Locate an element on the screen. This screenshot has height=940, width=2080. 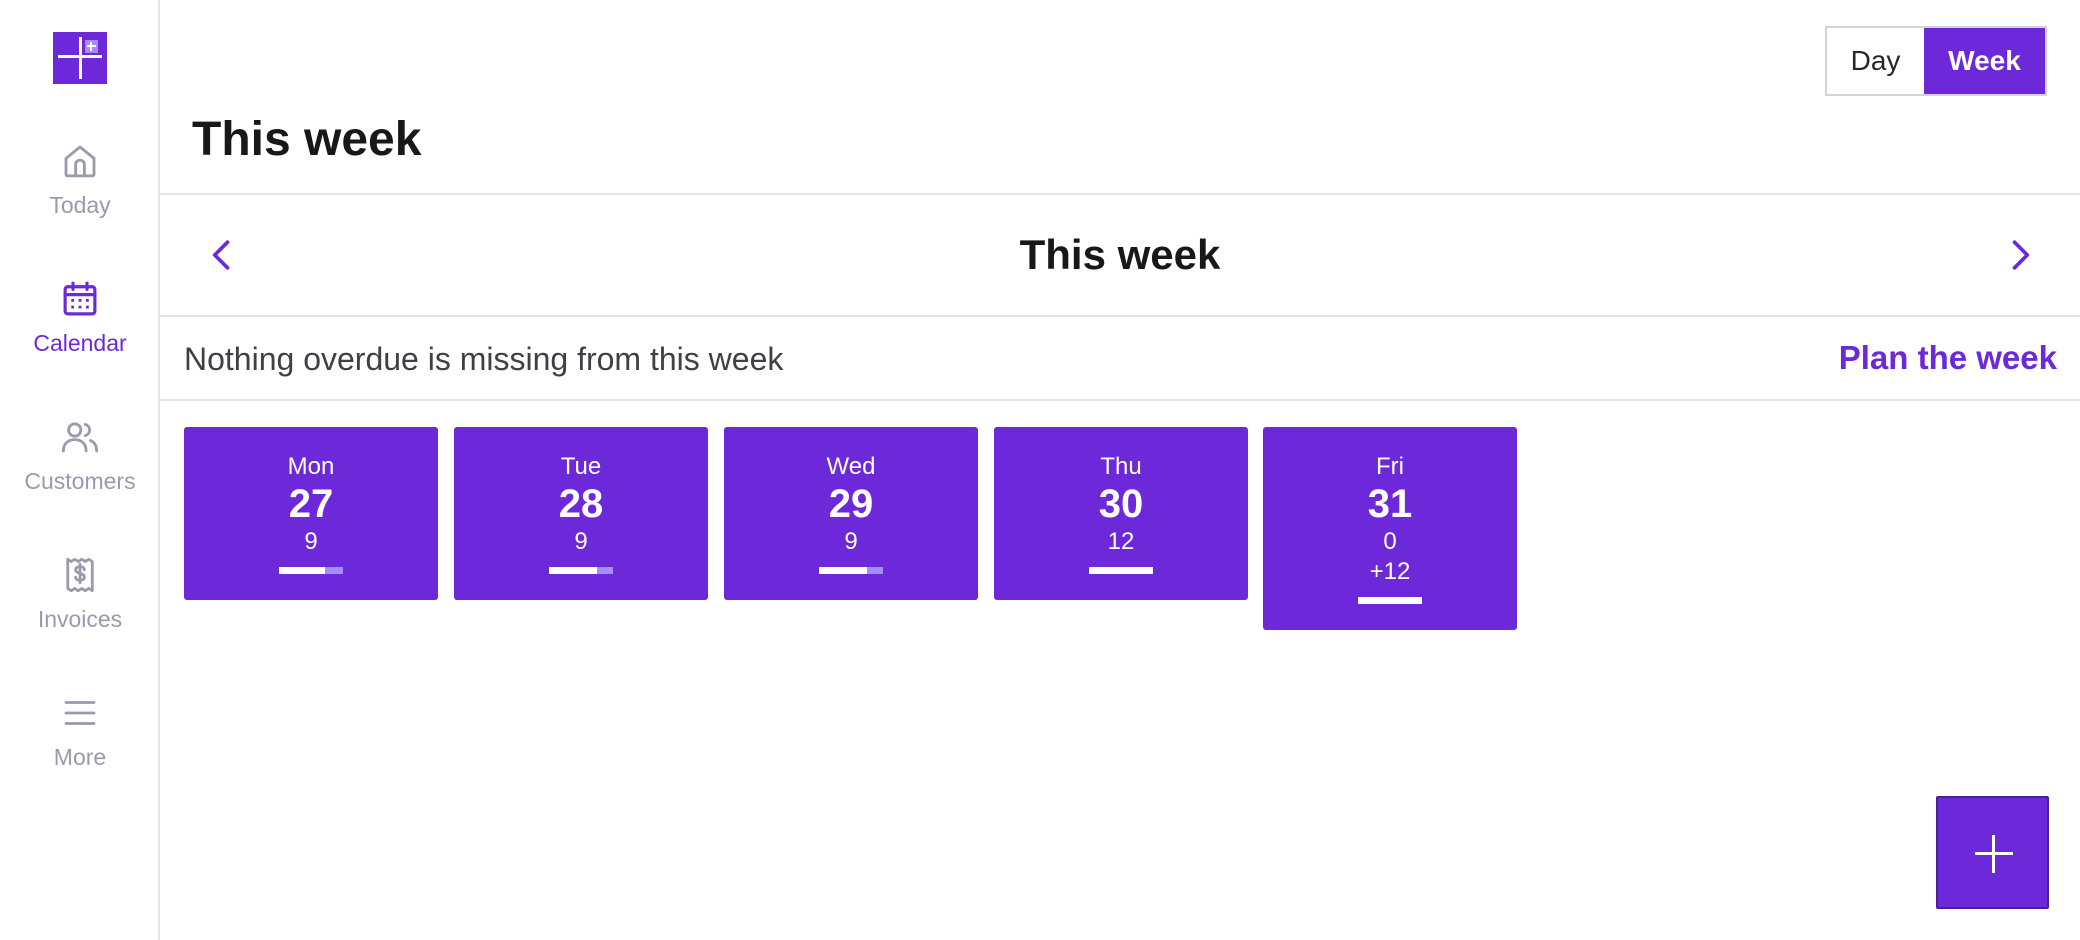
calendar-icon is located at coordinates (80, 298).